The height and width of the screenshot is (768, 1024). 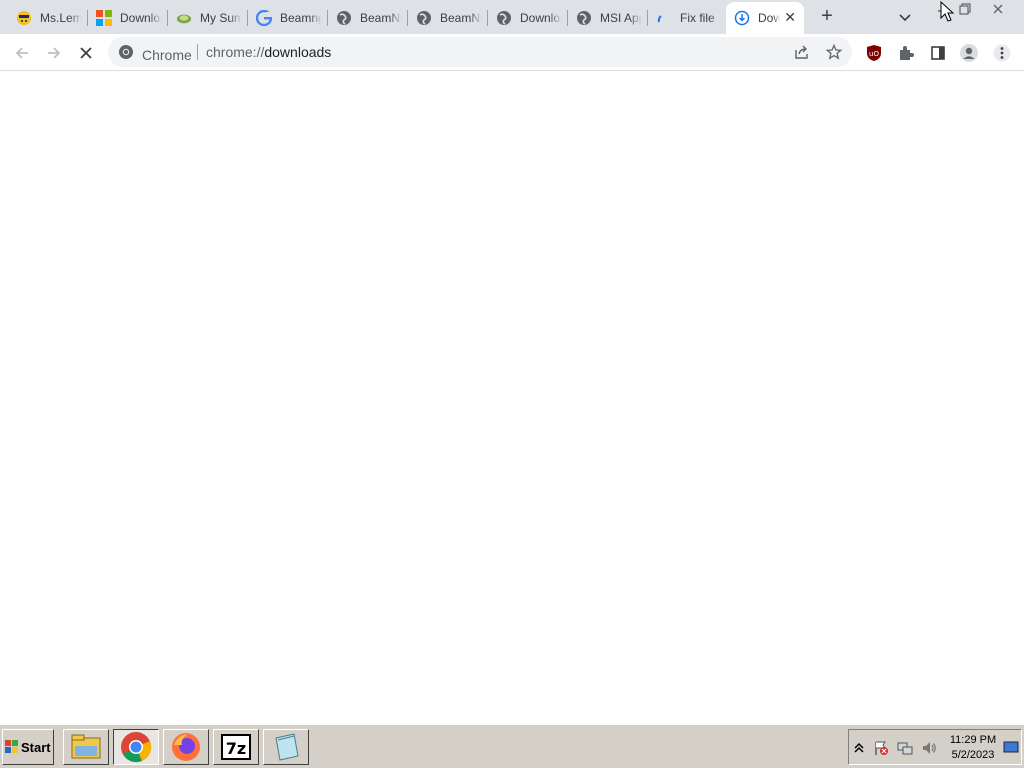 What do you see at coordinates (973, 740) in the screenshot?
I see `clock-time: 11:29 PM` at bounding box center [973, 740].